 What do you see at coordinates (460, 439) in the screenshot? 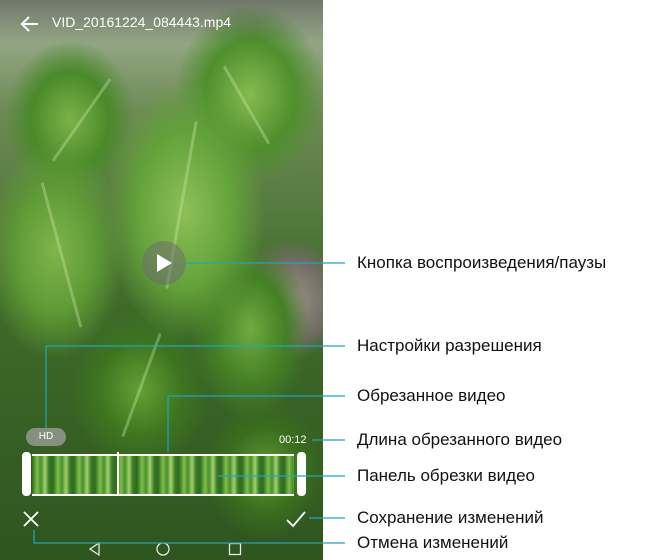
I see `callout-label-trimmed-length: Длина обрезанного видео` at bounding box center [460, 439].